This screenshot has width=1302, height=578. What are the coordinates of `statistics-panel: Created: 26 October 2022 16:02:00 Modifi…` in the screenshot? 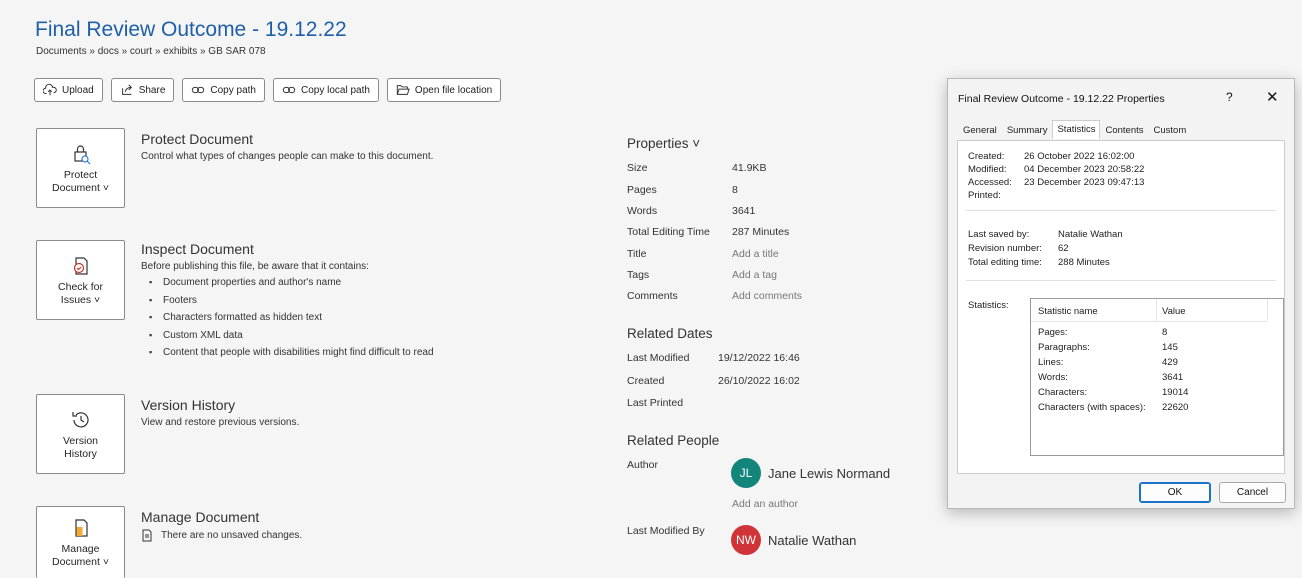 It's located at (1121, 307).